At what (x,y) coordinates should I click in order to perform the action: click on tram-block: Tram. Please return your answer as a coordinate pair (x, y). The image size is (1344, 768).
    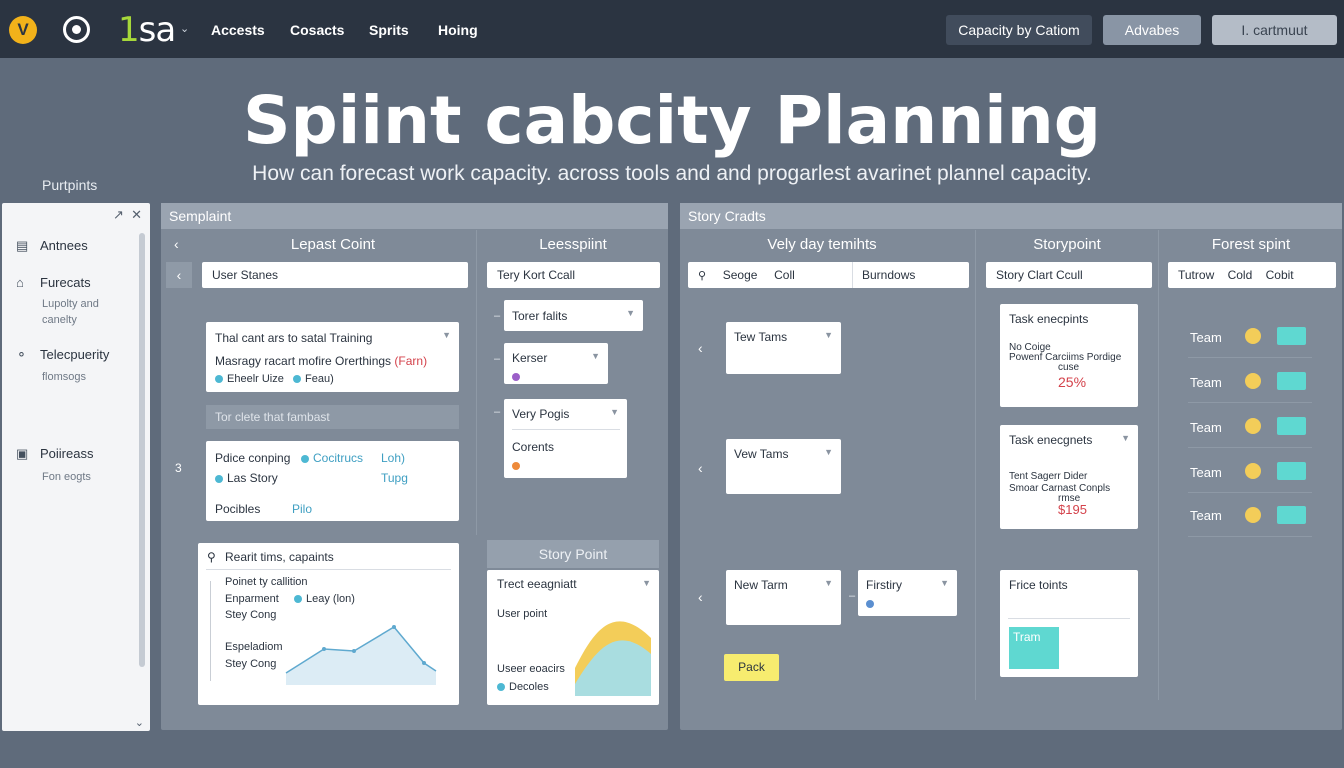
    Looking at the image, I should click on (1034, 648).